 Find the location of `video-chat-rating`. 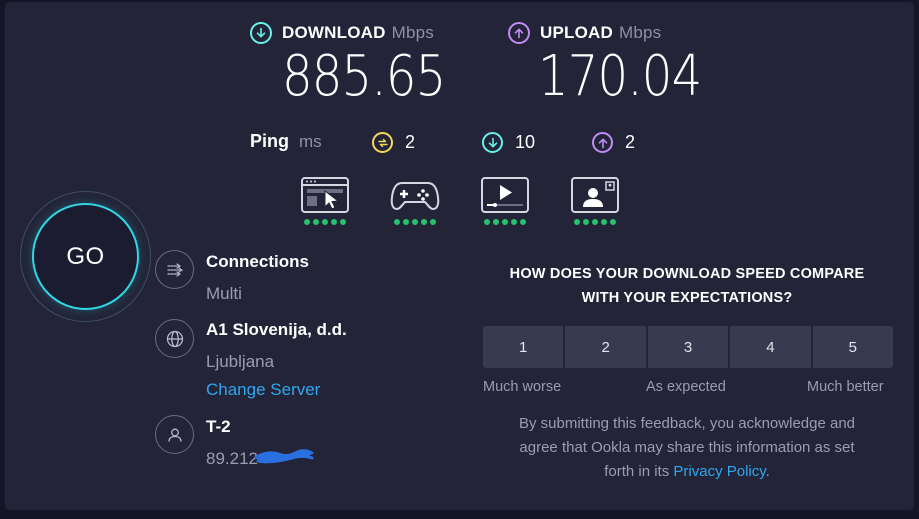

video-chat-rating is located at coordinates (595, 222).